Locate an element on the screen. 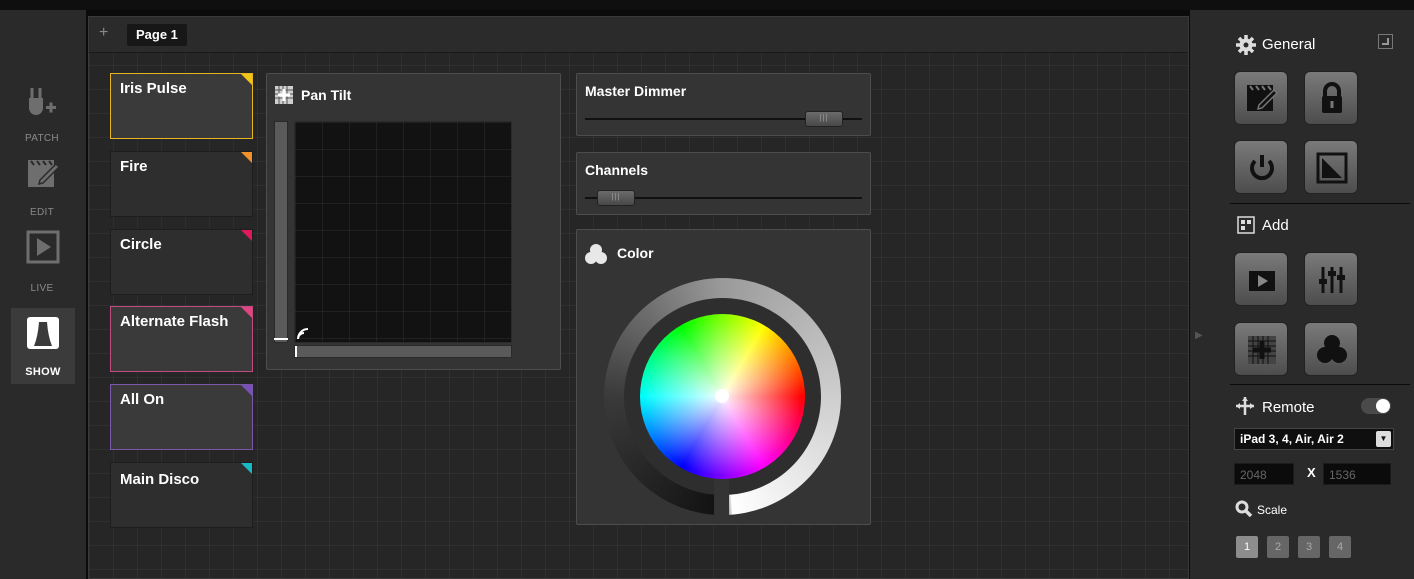 The image size is (1414, 579). brightness-ring is located at coordinates (722, 396).